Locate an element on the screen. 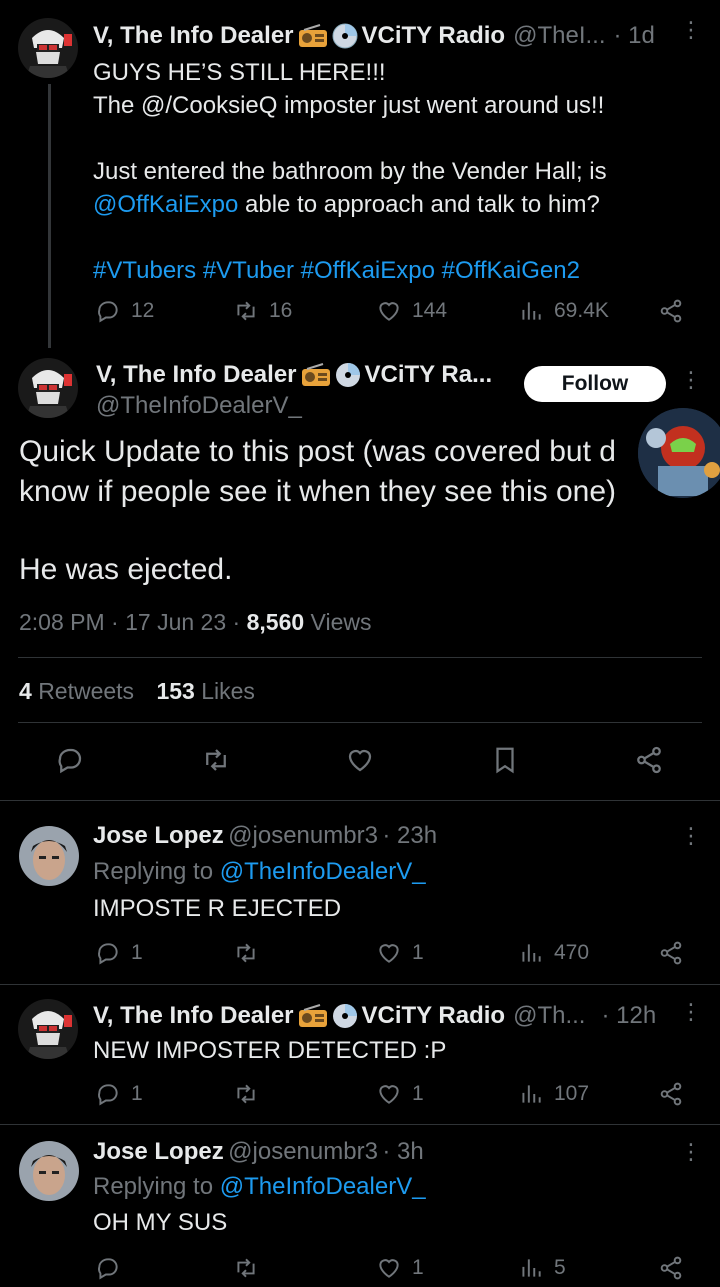 This screenshot has height=1287, width=720. handle: @TheInfoDealerV_ is located at coordinates (199, 406).